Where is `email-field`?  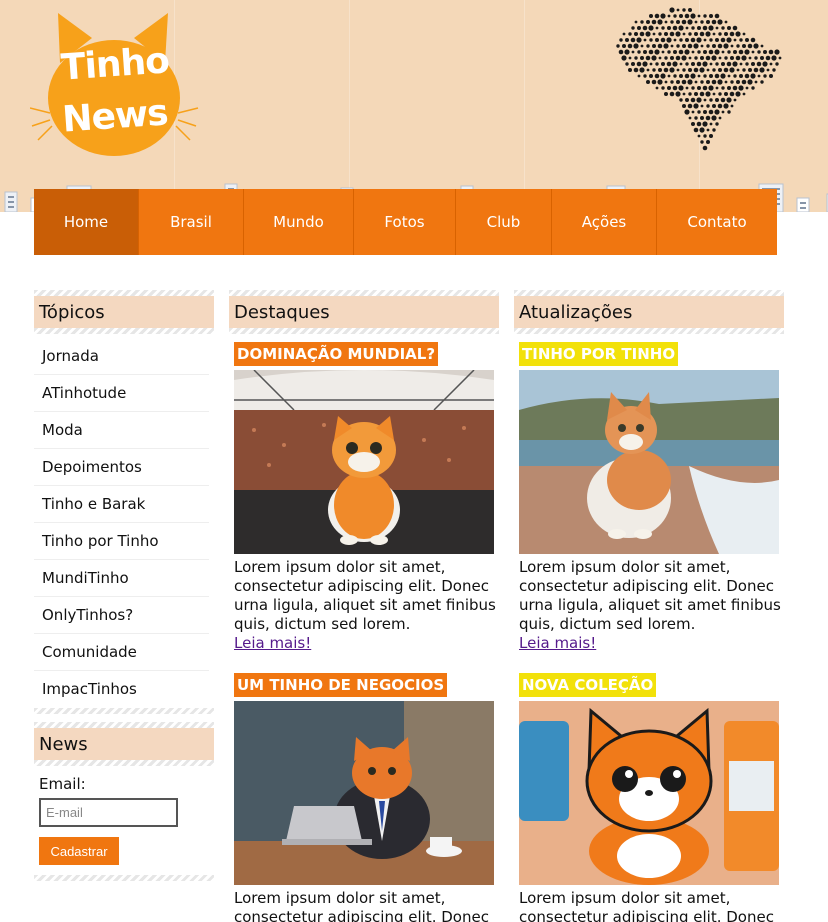 email-field is located at coordinates (108, 812).